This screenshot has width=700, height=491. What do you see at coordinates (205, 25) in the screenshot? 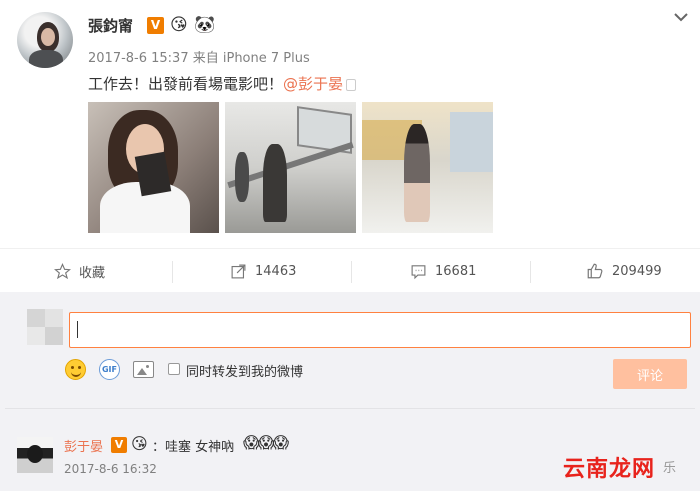
I see `panda-emoji-icon: 🐼` at bounding box center [205, 25].